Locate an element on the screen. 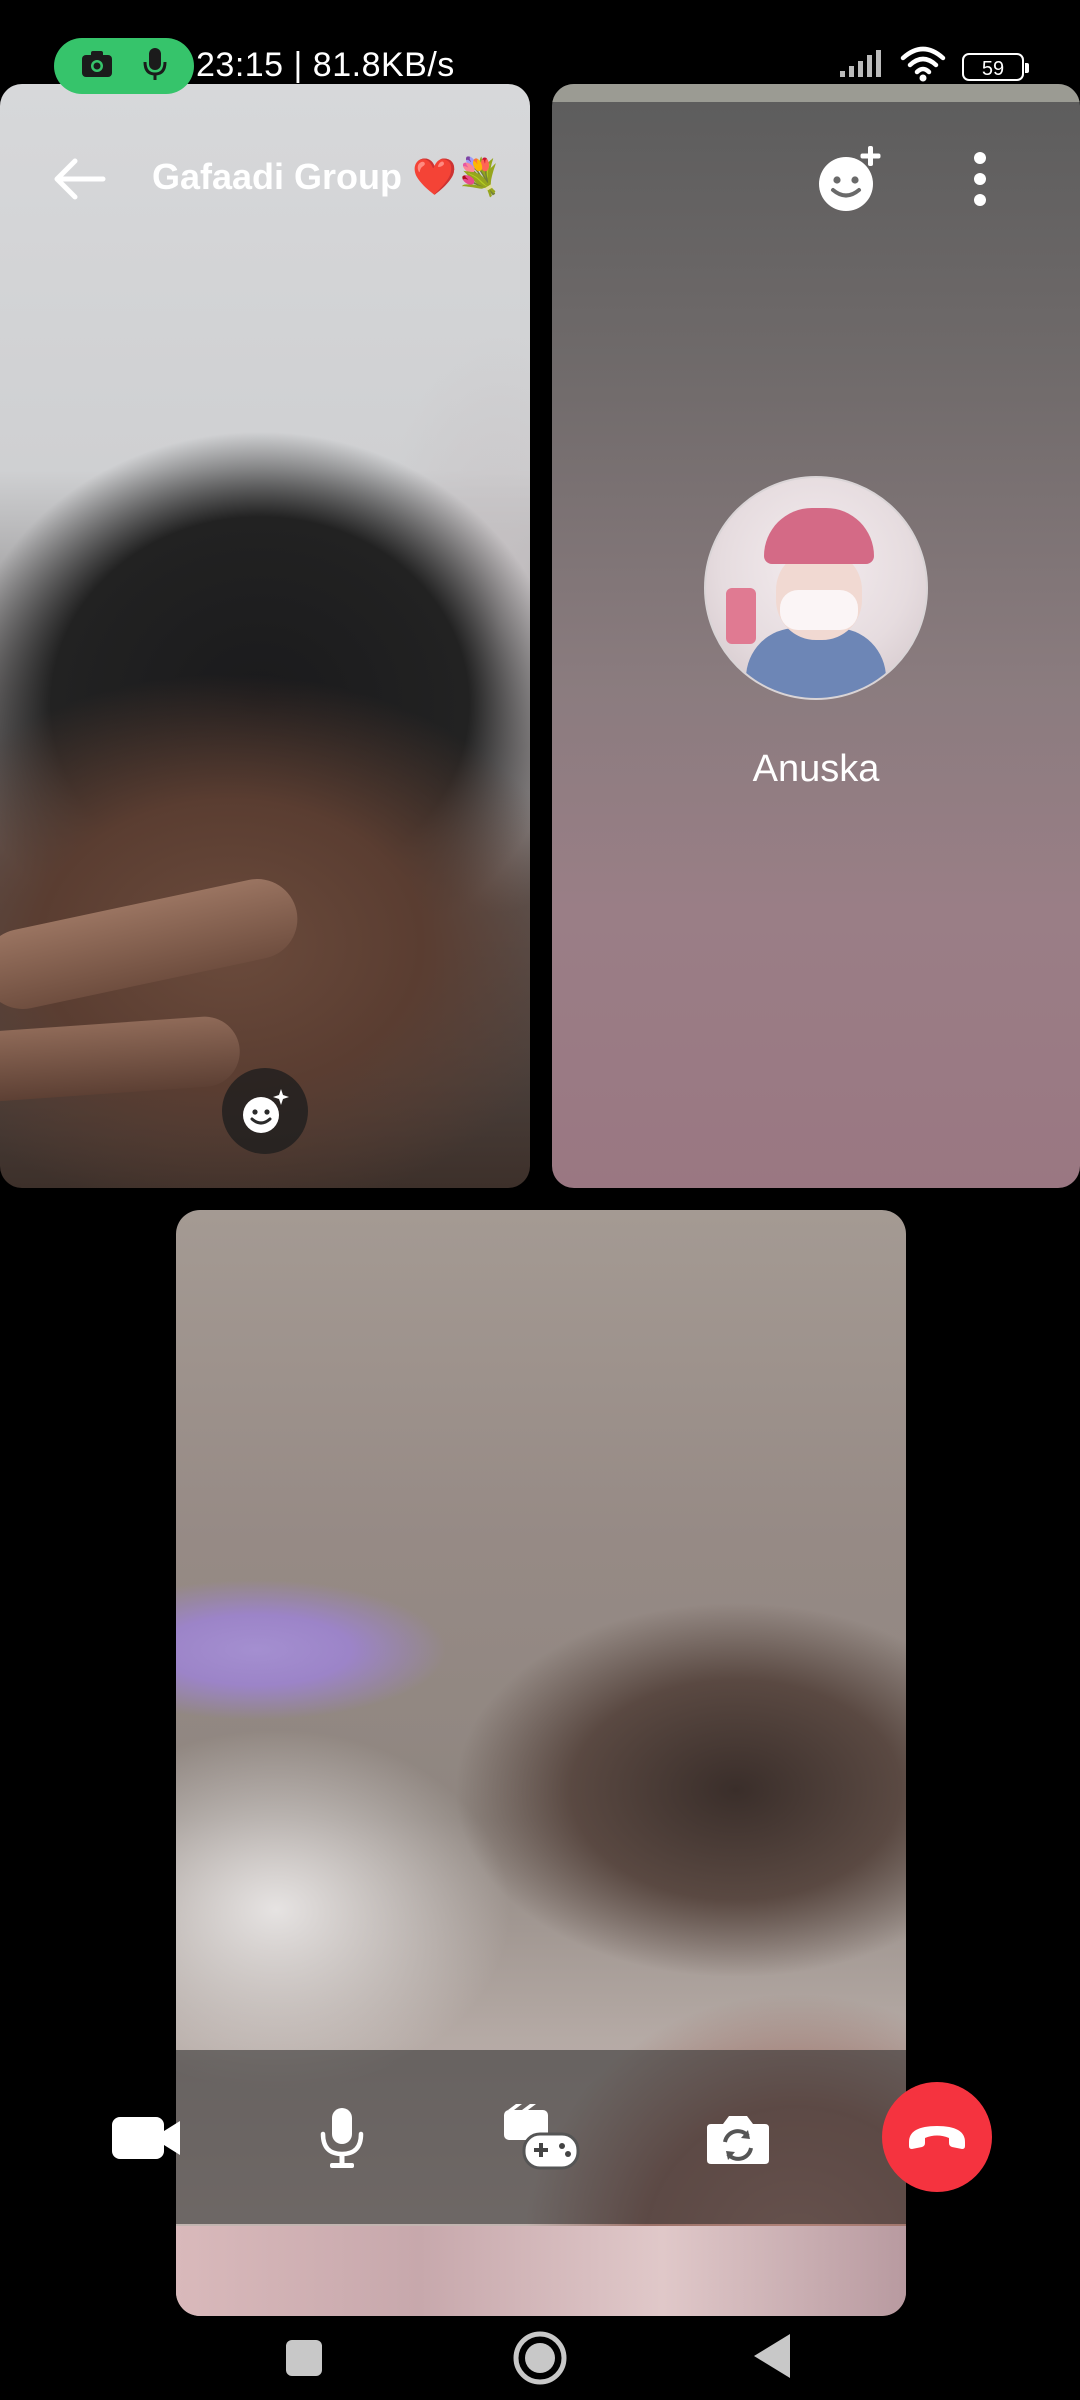 The image size is (1080, 2400). end-call-icon is located at coordinates (937, 2137).